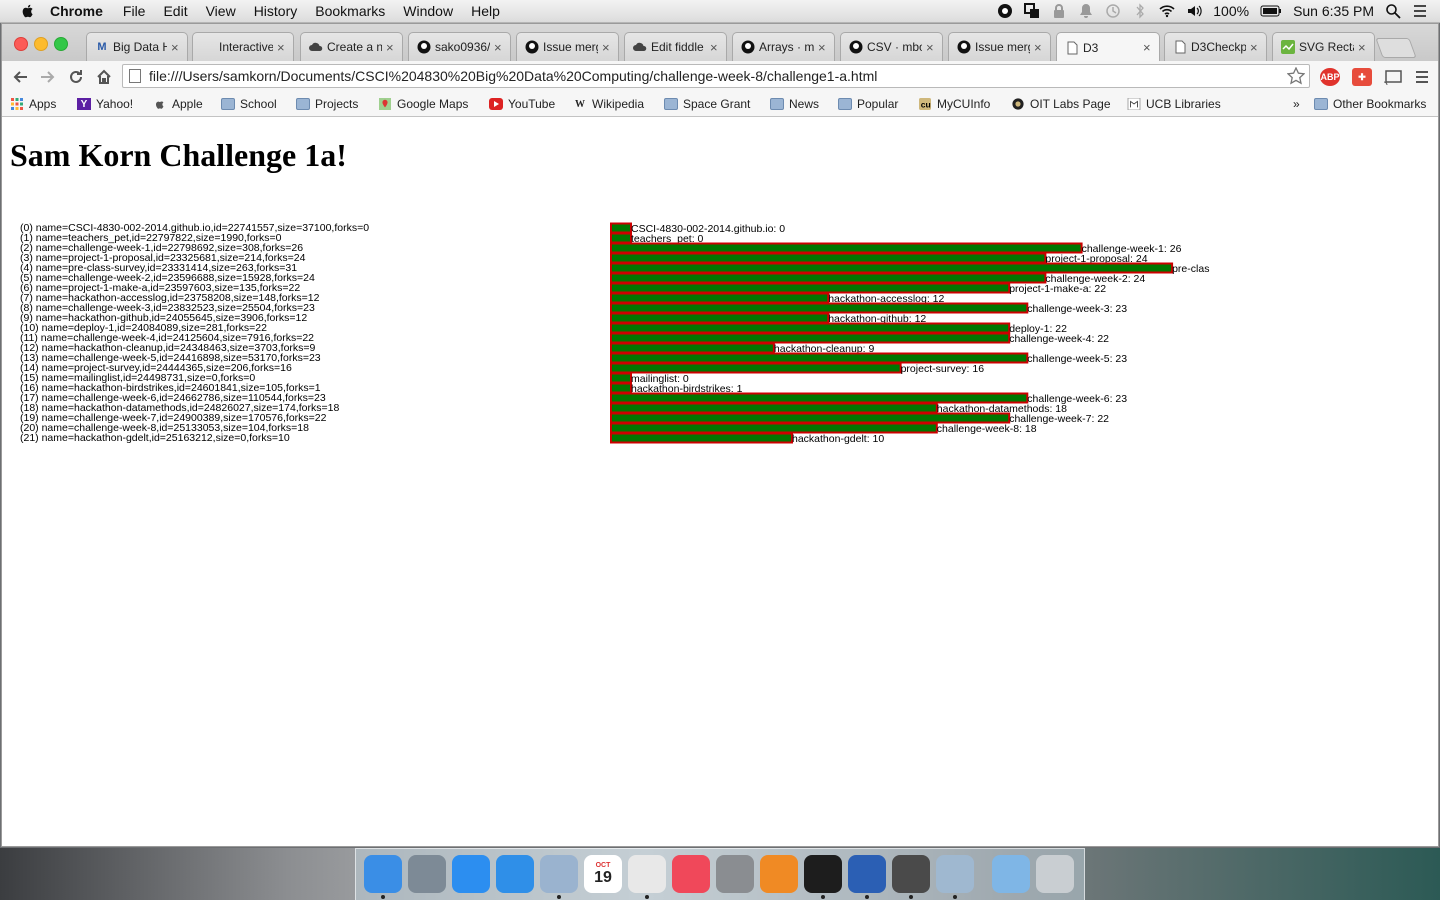 This screenshot has width=1440, height=900. Describe the element at coordinates (867, 874) in the screenshot. I see `word-dock-icon` at that location.